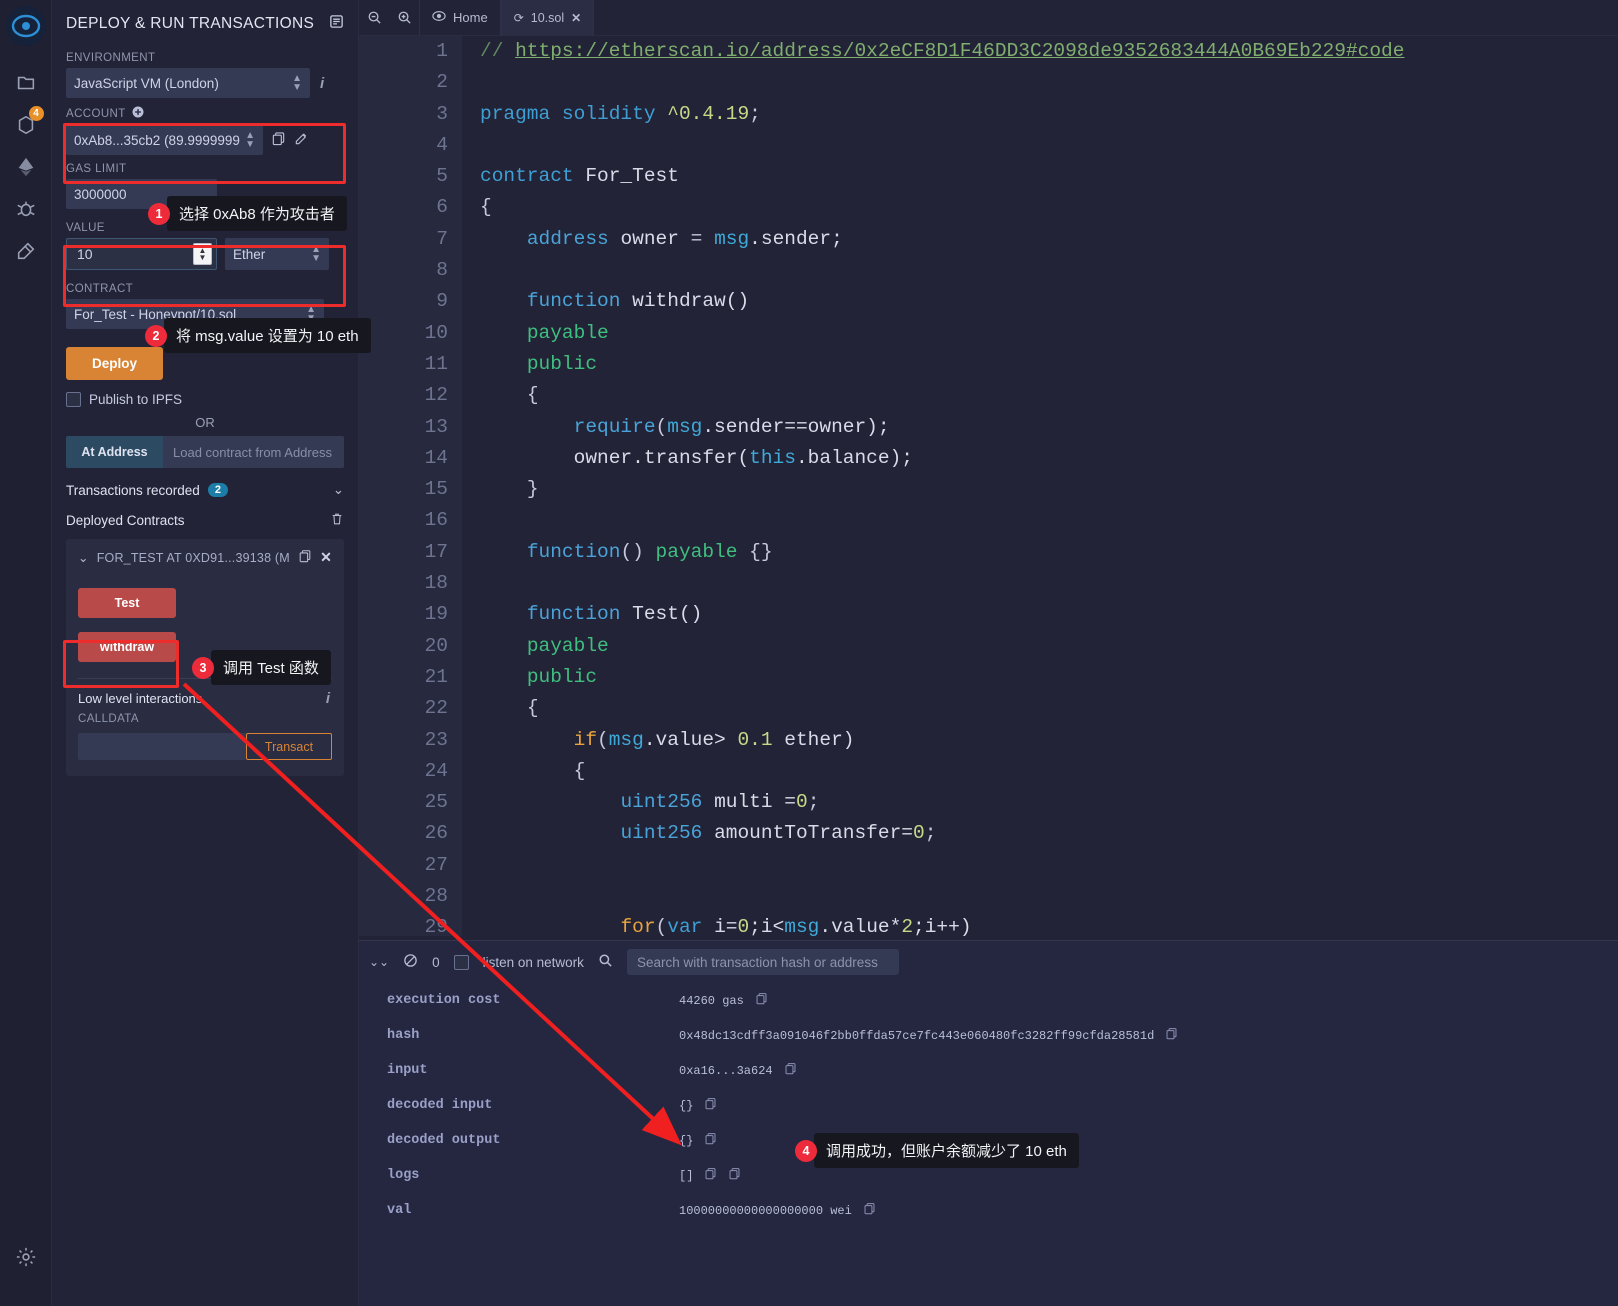  Describe the element at coordinates (547, 18) in the screenshot. I see `tab-10sol: ⟳ 10.sol ✕` at that location.